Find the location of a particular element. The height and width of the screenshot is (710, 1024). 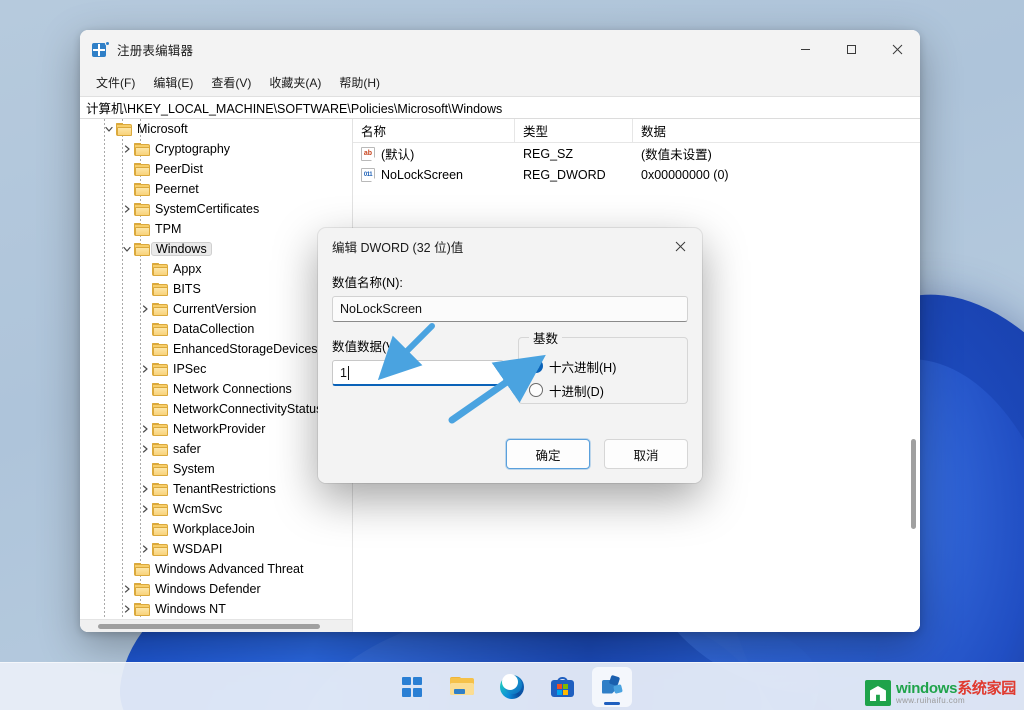

radio-hexadecimal: 十六进制(H) is located at coordinates (603, 366).